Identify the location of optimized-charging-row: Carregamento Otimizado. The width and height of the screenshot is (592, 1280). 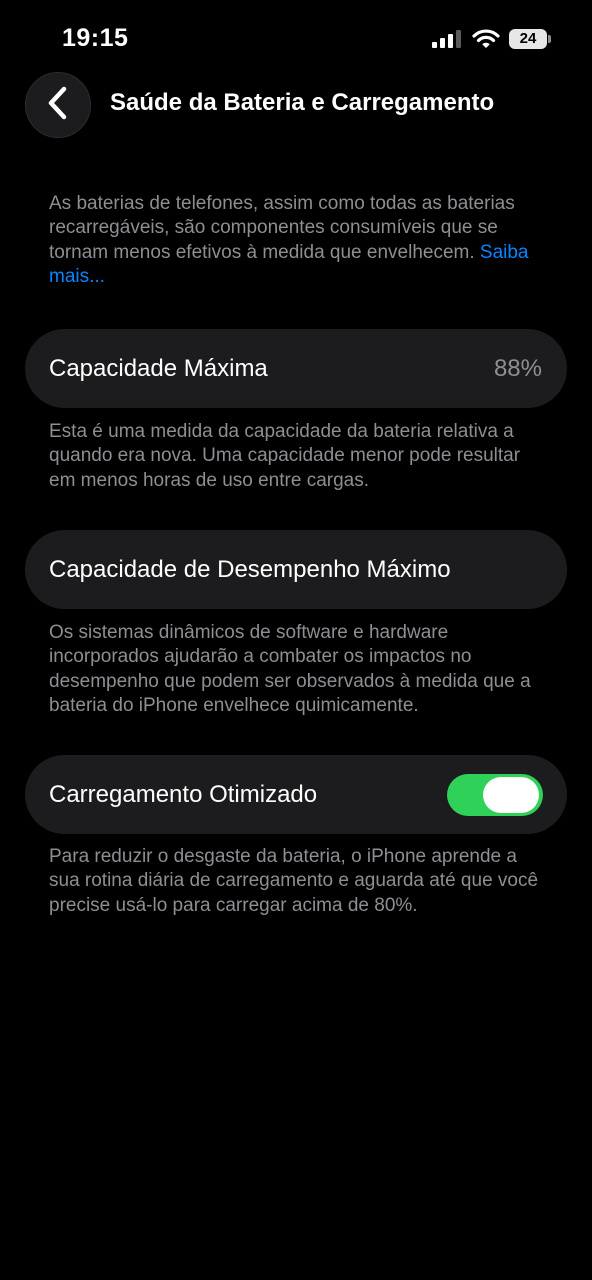
(296, 794).